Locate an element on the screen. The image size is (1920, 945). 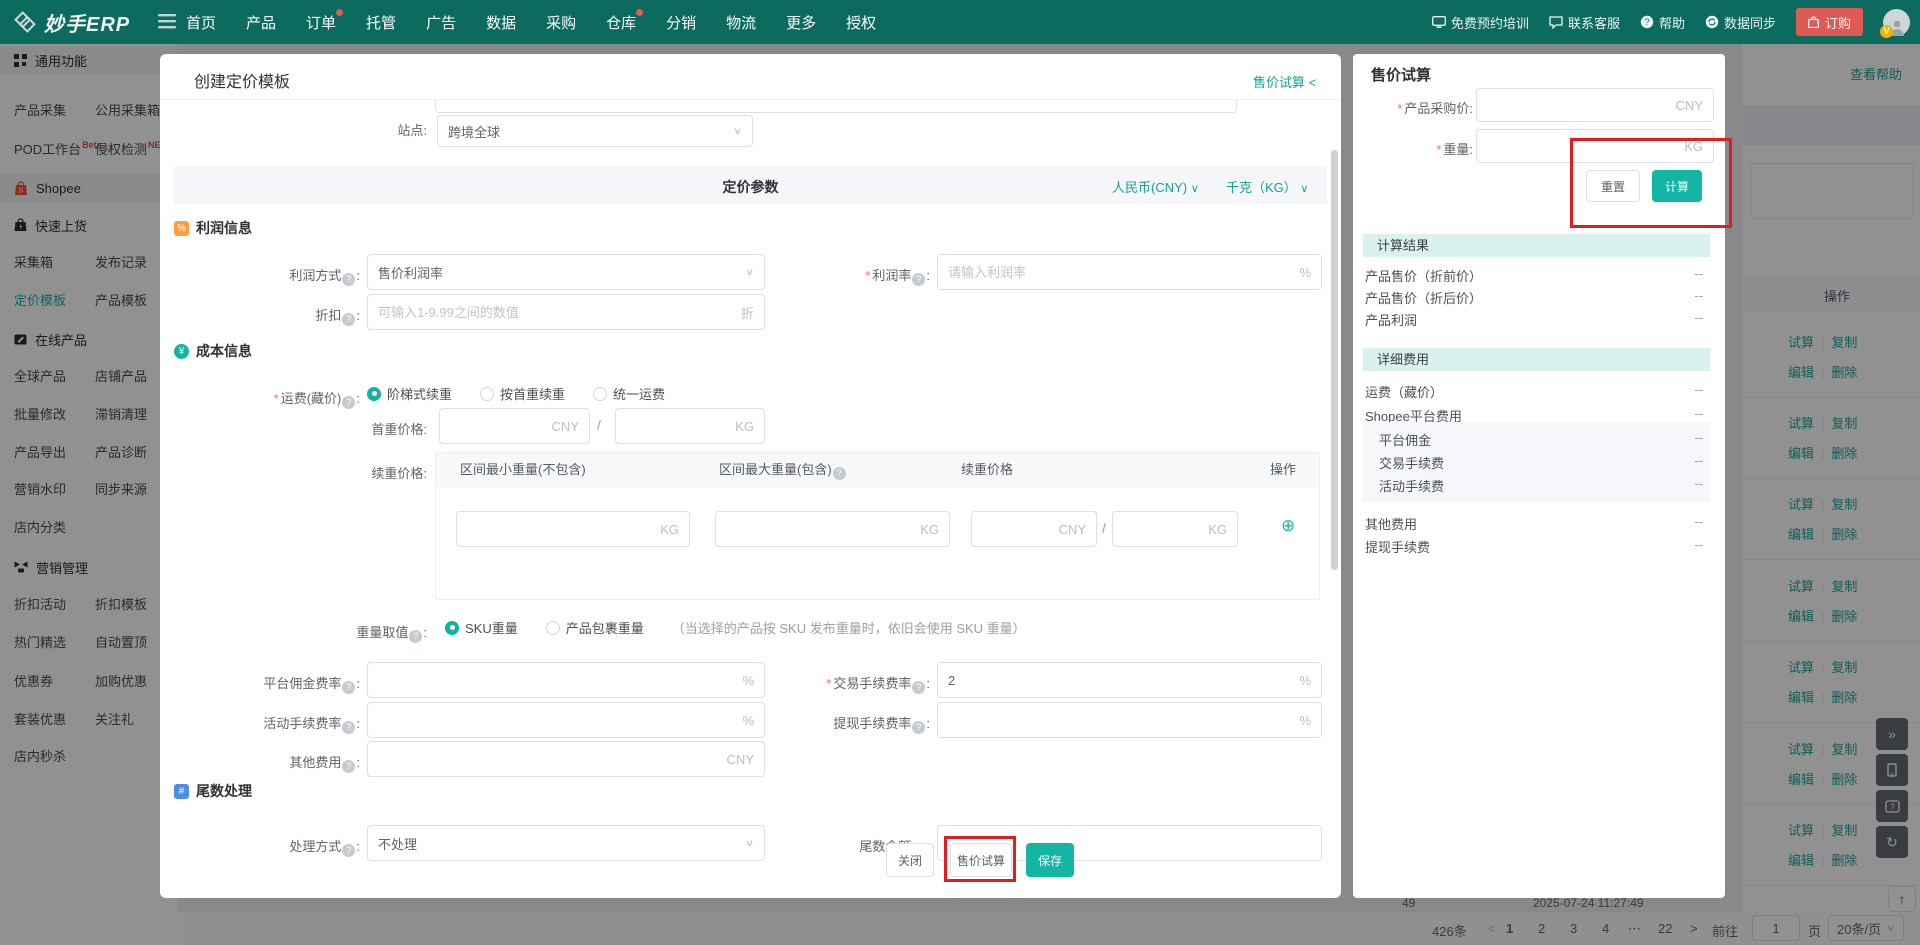
nav-distribution: 分销 is located at coordinates (681, 22).